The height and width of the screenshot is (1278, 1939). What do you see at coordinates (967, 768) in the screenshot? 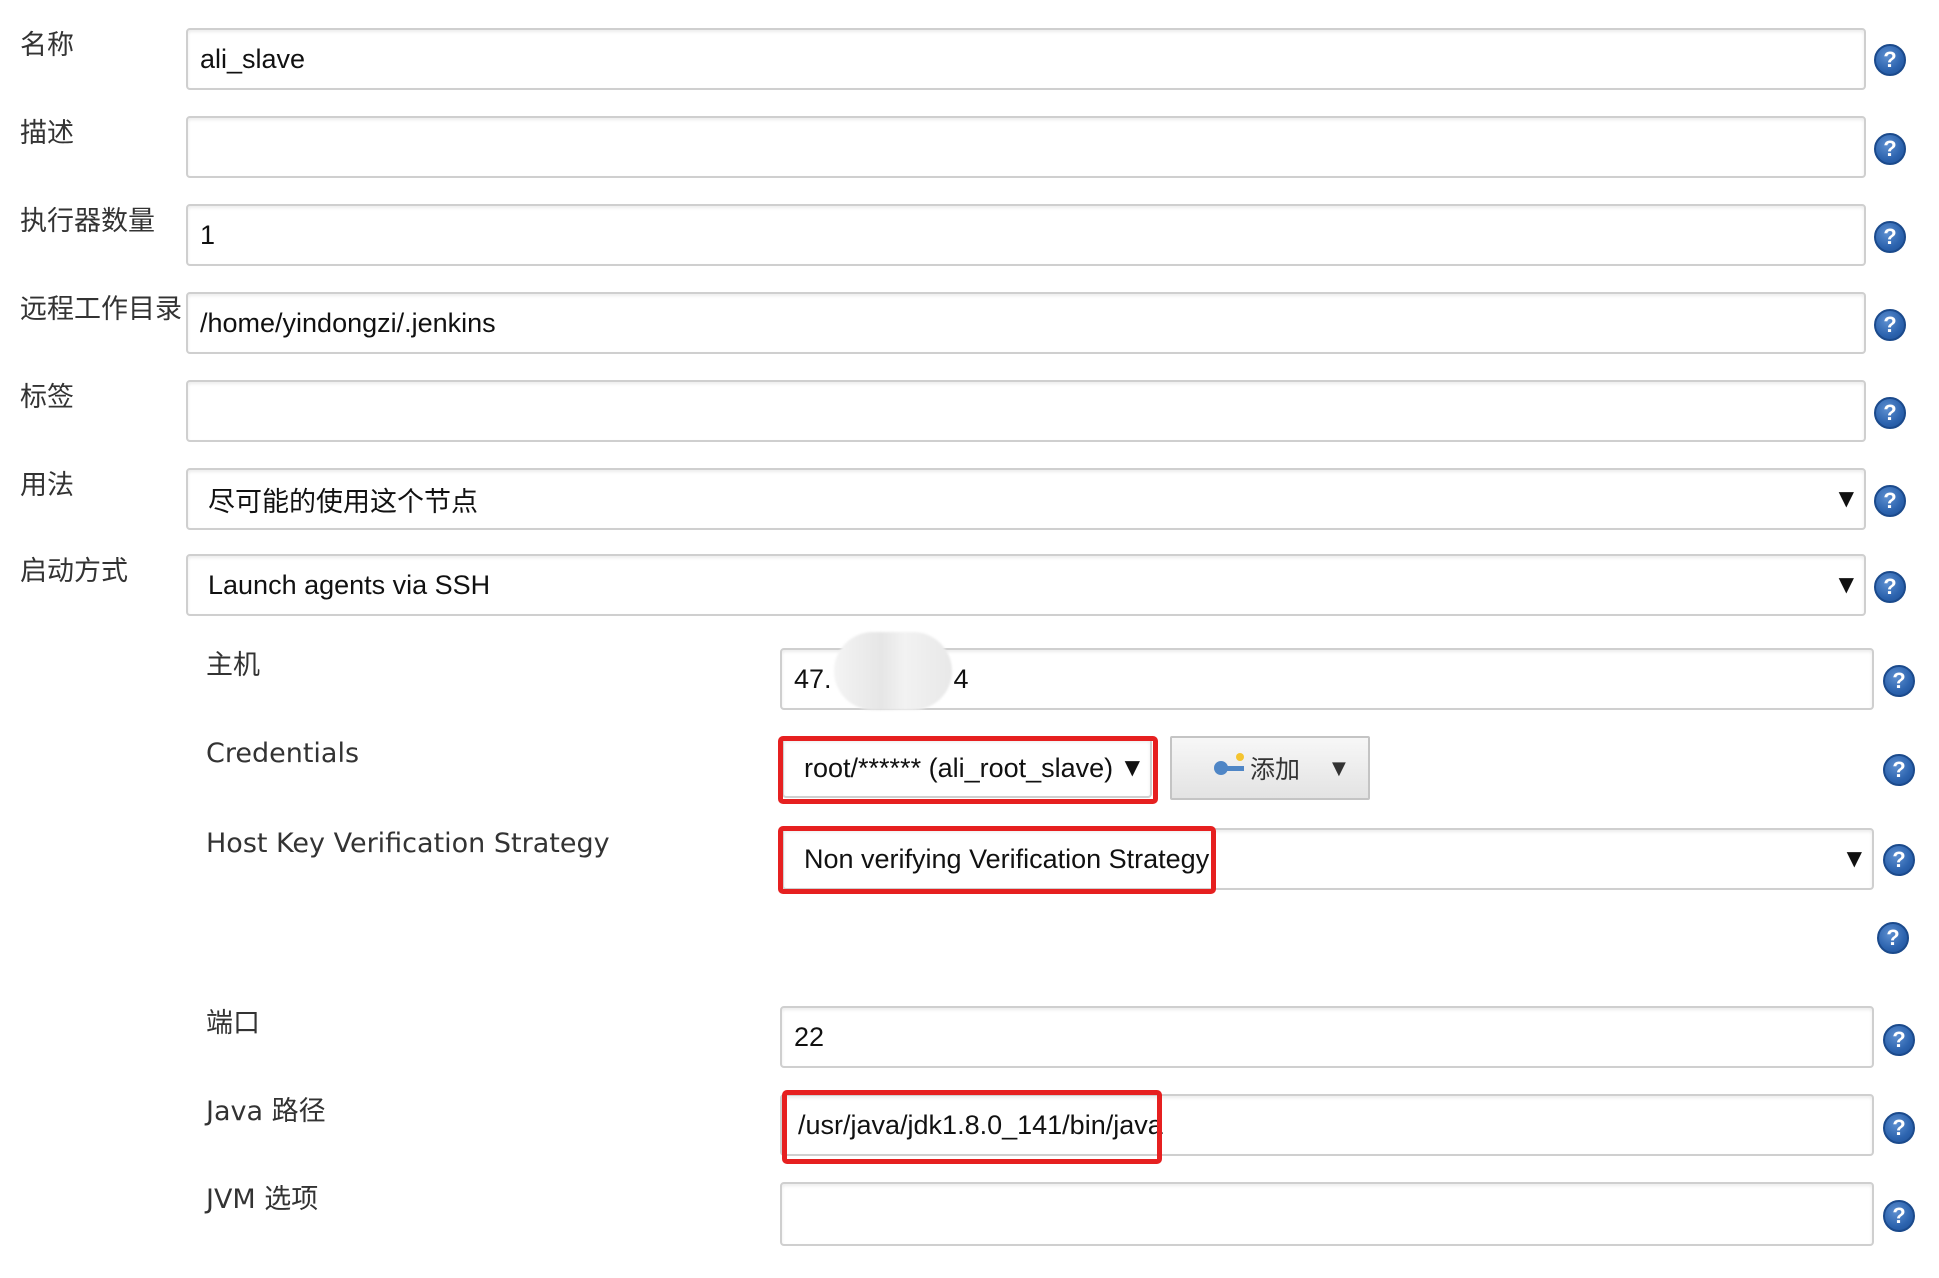
I see `credentials-select: root/****** (ali_root_slave) ▼` at bounding box center [967, 768].